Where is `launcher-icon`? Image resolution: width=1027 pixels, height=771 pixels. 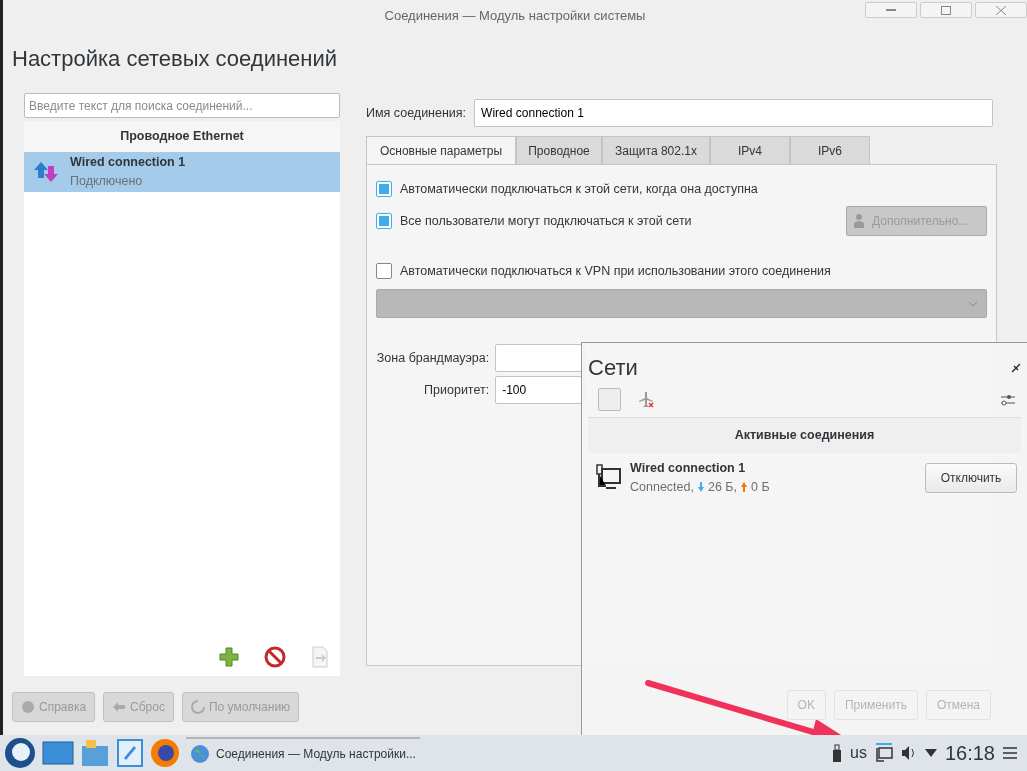
launcher-icon is located at coordinates (20, 753).